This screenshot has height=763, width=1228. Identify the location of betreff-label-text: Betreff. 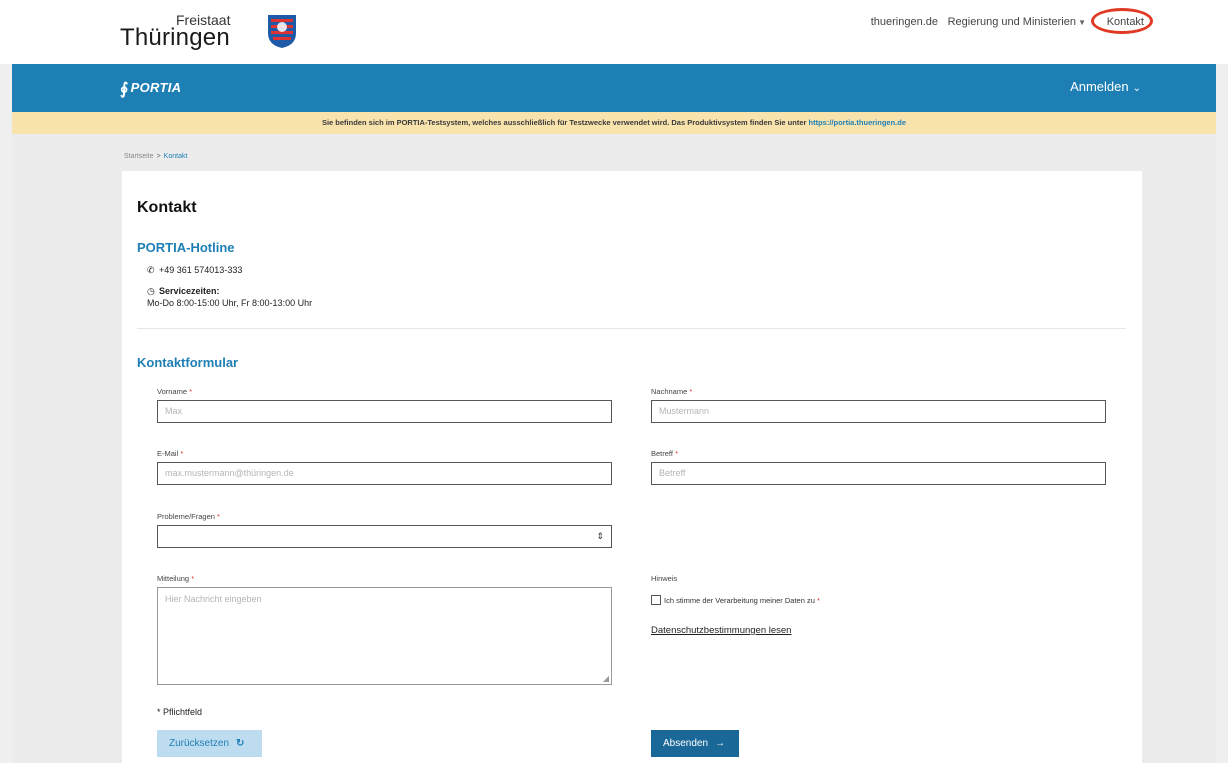
(662, 453).